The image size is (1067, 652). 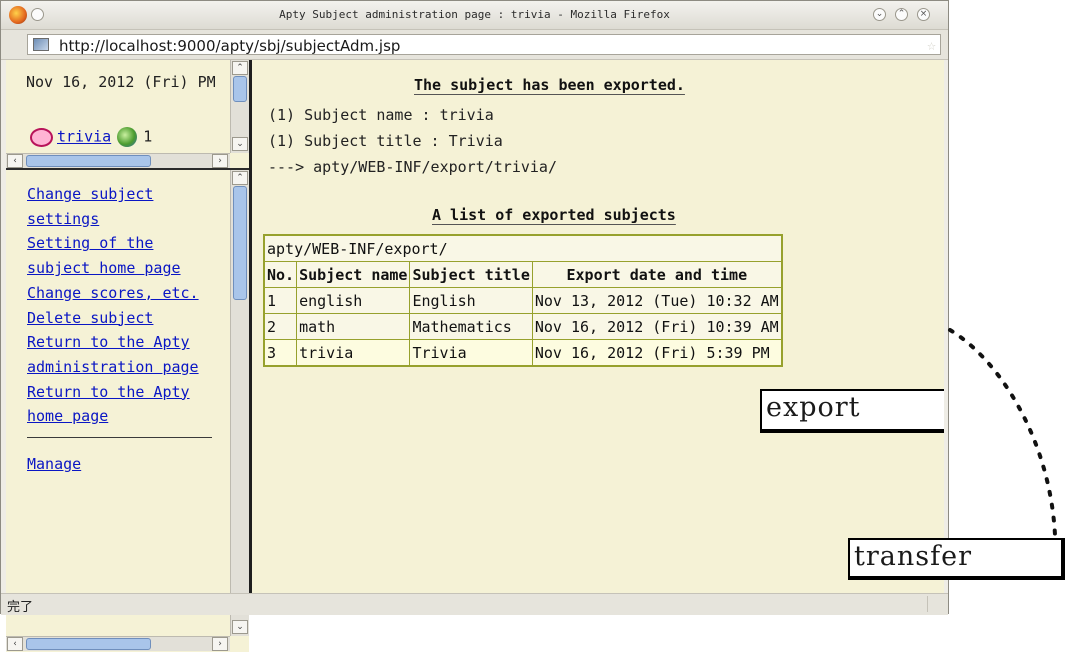 What do you see at coordinates (385, 141) in the screenshot?
I see `subject-title-line: (1) Subject title : Trivia` at bounding box center [385, 141].